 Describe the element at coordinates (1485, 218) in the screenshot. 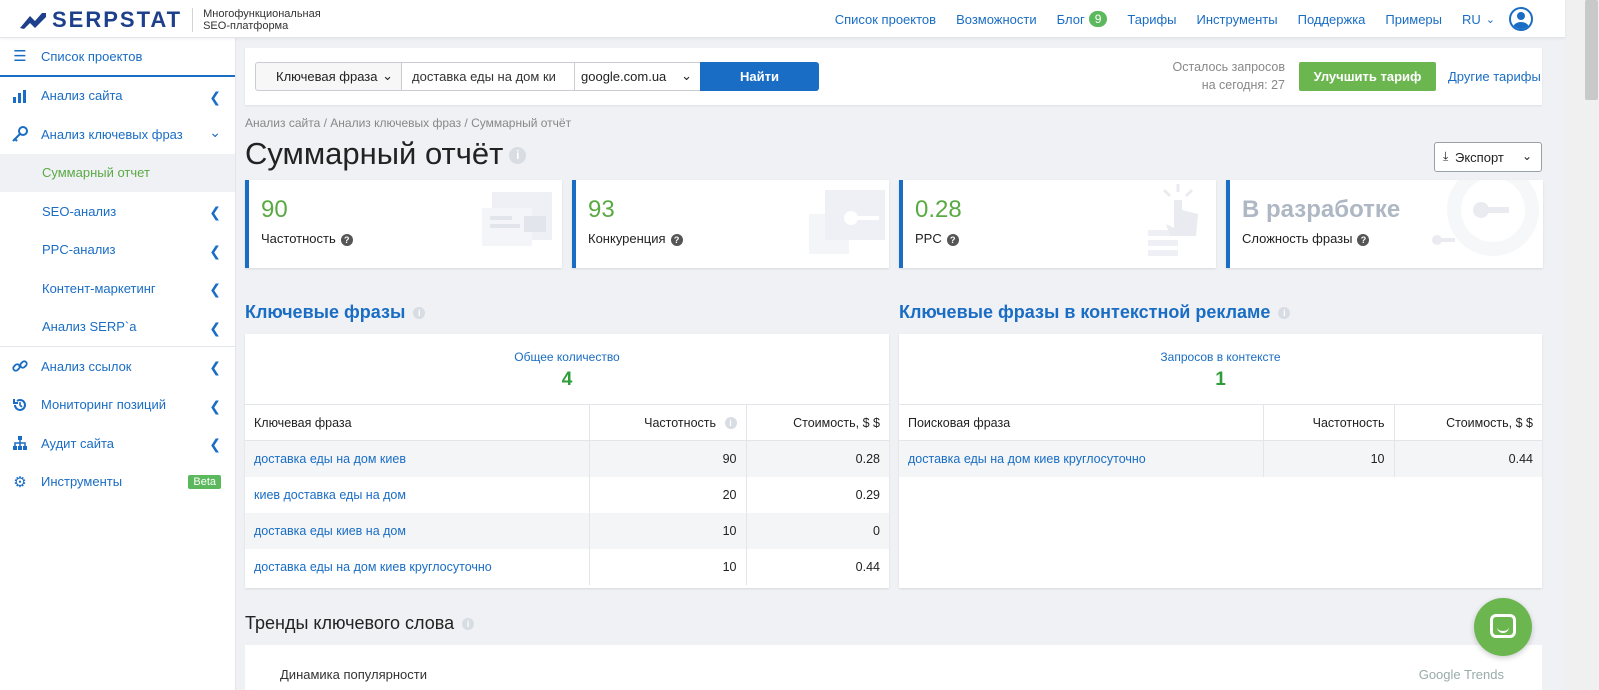

I see `lock-dial-icon` at that location.